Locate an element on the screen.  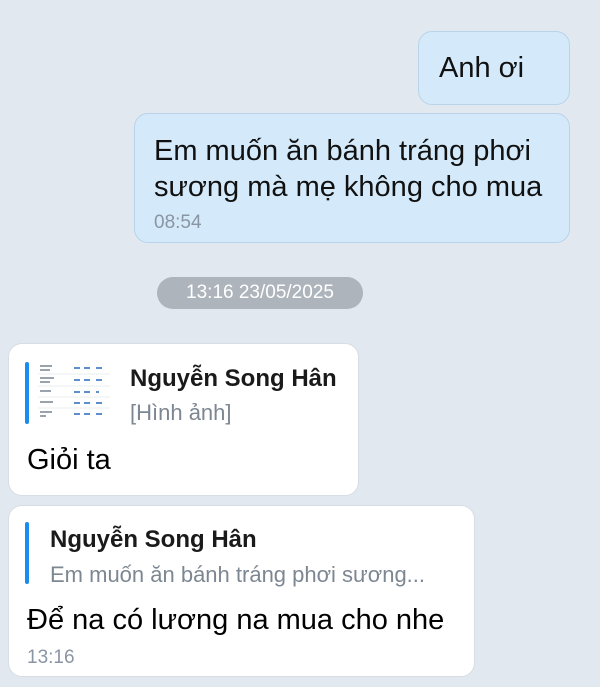
table-image-icon is located at coordinates (74, 391).